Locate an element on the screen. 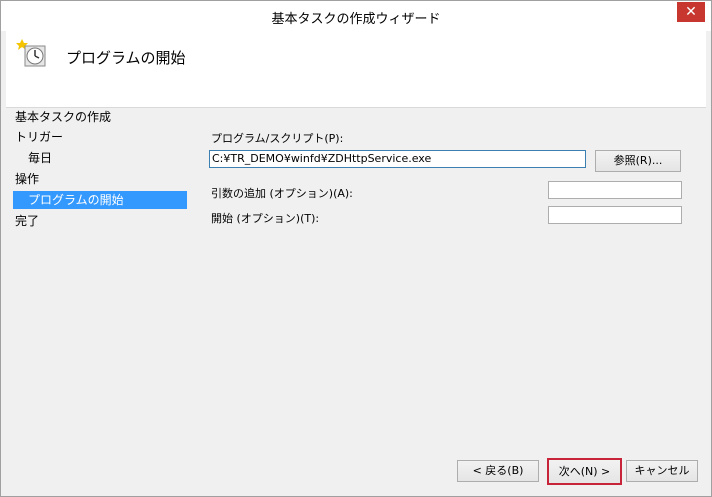 The image size is (712, 497). page-title: プログラムの開始 is located at coordinates (126, 58).